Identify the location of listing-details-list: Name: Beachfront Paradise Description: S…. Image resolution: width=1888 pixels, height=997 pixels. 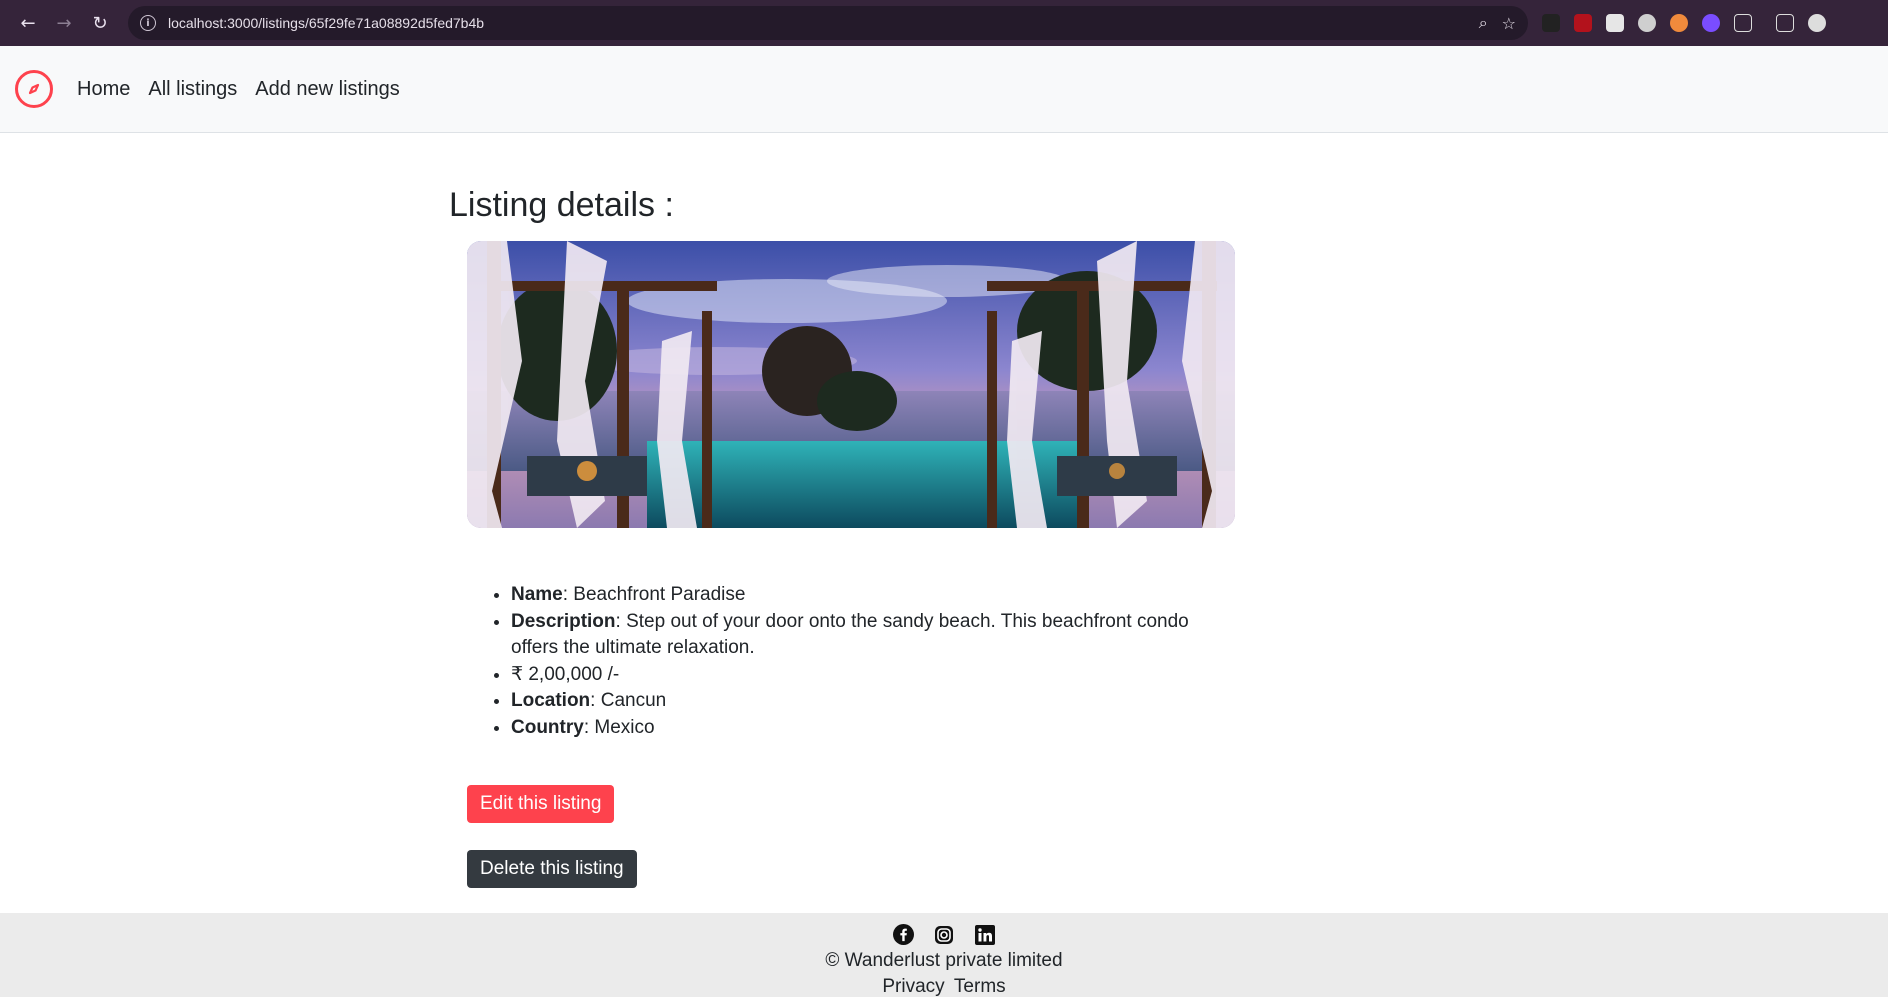
(851, 661).